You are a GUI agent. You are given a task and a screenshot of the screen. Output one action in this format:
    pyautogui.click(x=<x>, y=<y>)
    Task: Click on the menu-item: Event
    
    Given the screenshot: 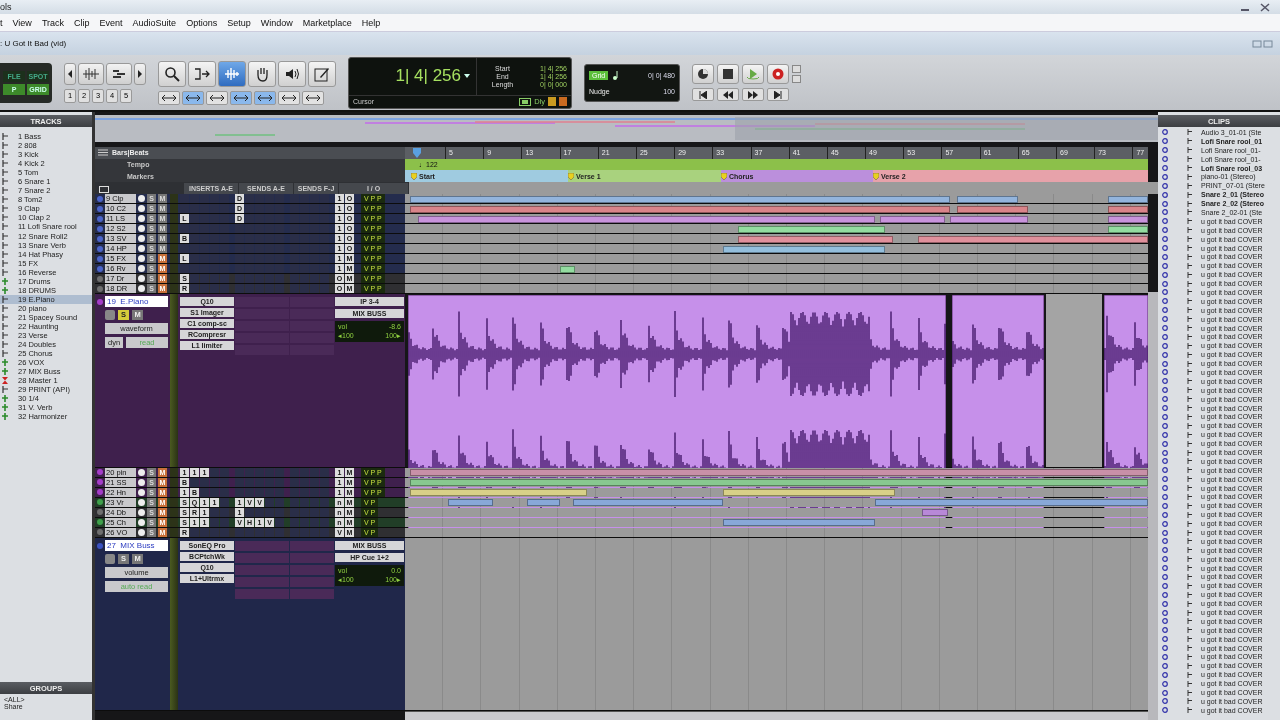 What is the action you would take?
    pyautogui.click(x=111, y=22)
    